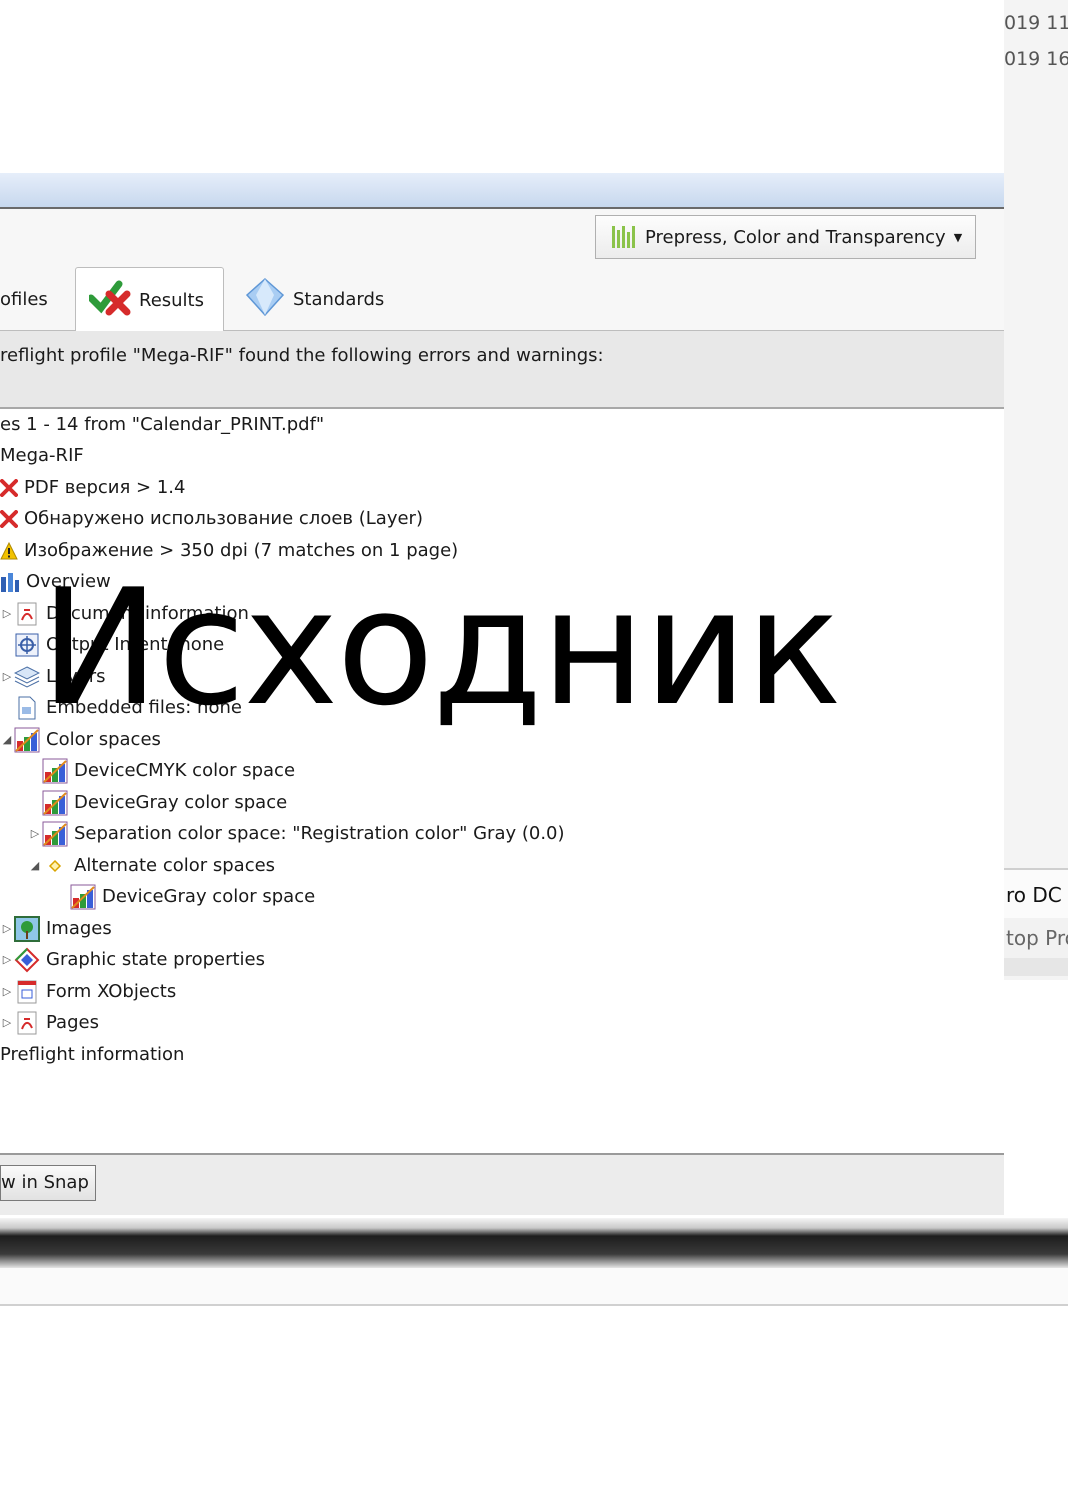  What do you see at coordinates (27, 928) in the screenshot?
I see `image-icon` at bounding box center [27, 928].